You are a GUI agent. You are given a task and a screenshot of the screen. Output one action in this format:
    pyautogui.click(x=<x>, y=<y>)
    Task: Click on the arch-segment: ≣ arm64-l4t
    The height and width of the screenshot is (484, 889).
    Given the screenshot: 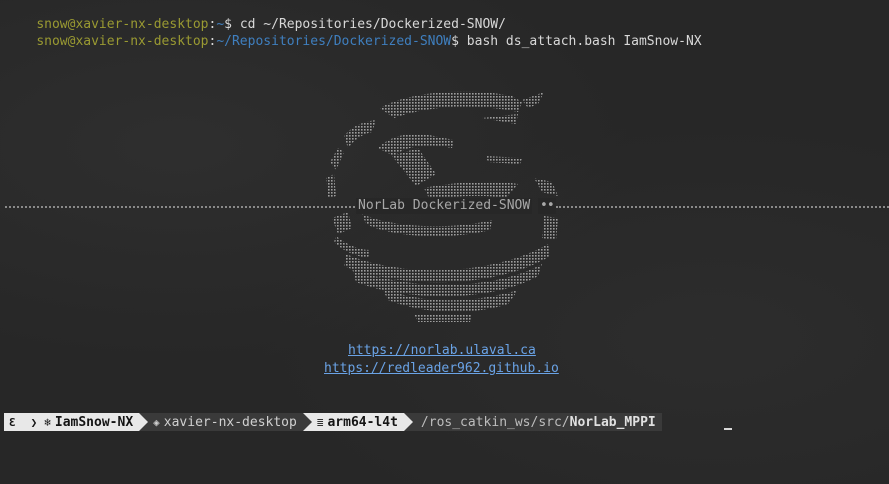 What is the action you would take?
    pyautogui.click(x=357, y=422)
    